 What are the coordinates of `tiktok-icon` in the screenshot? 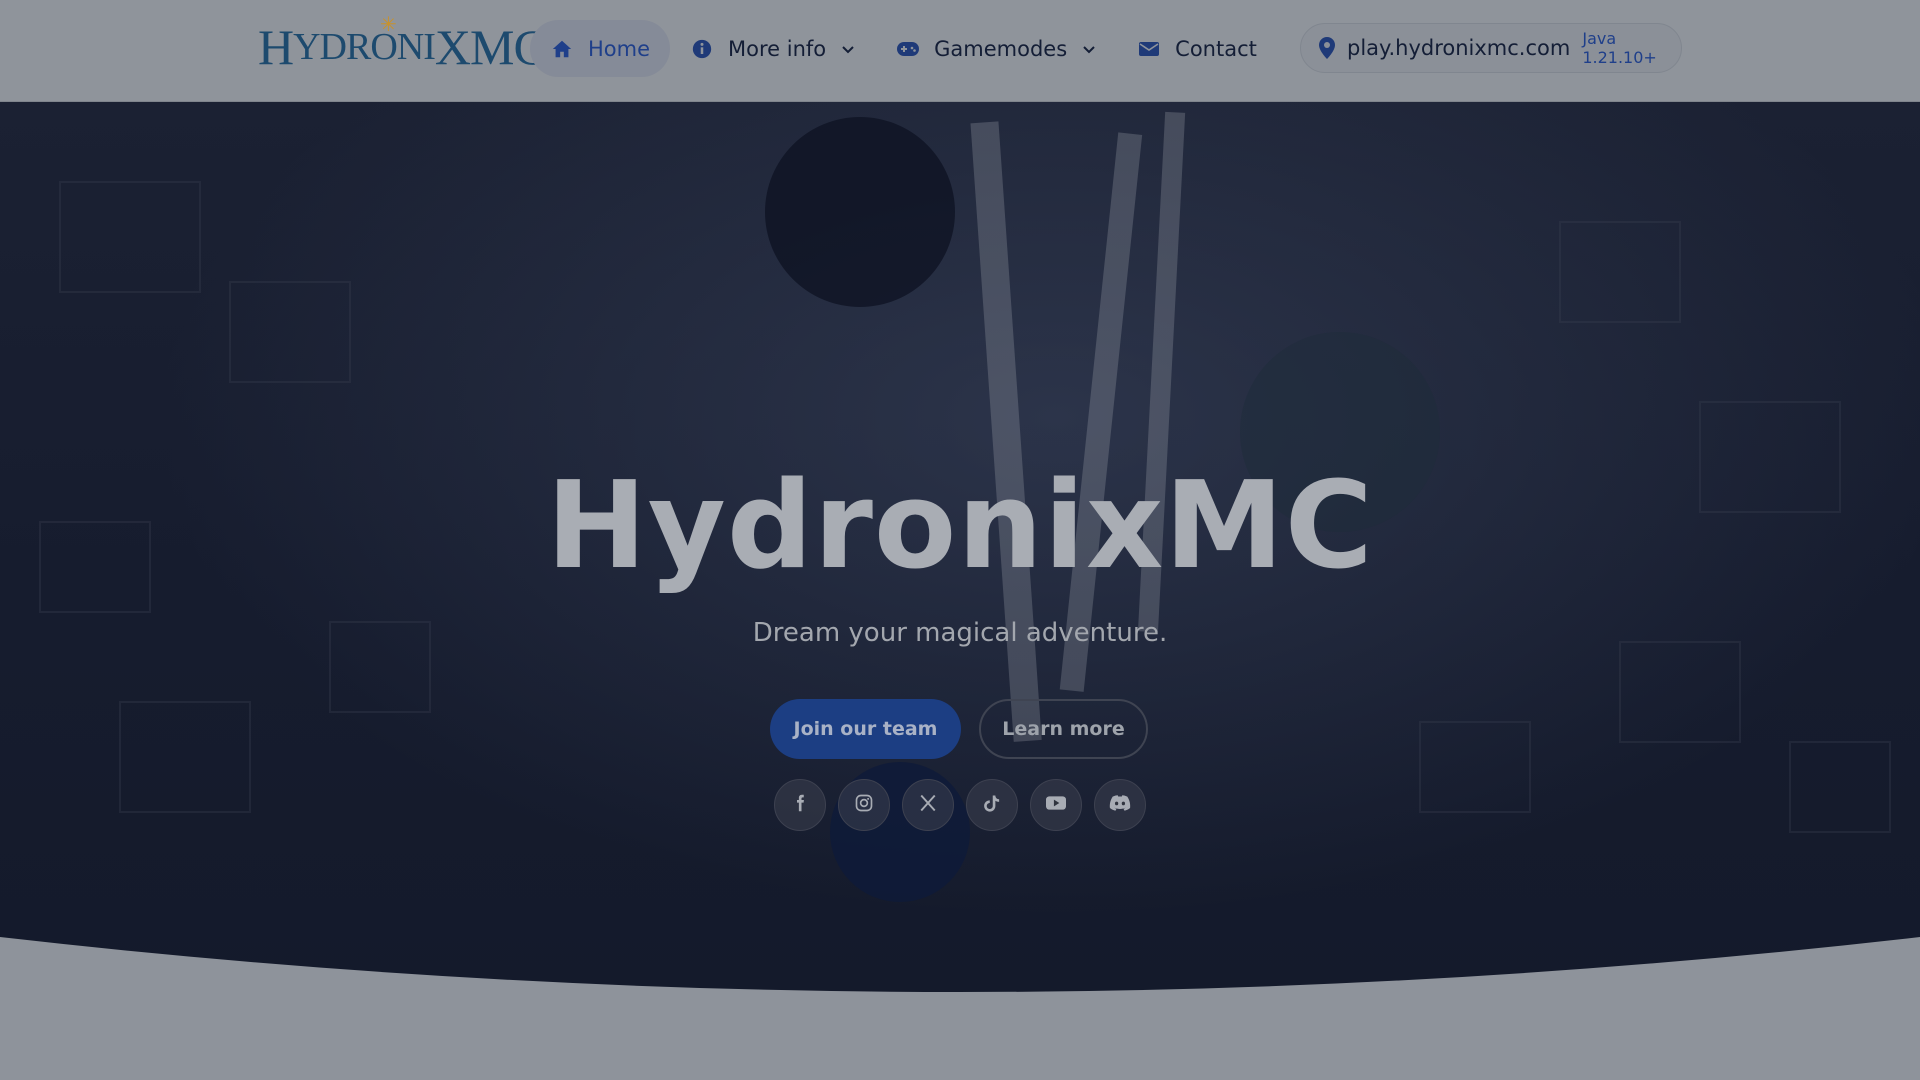 It's located at (992, 805).